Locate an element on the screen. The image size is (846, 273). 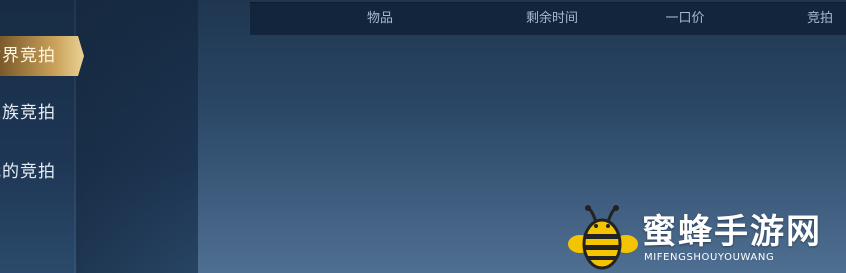
column-item: 物品 is located at coordinates (380, 19).